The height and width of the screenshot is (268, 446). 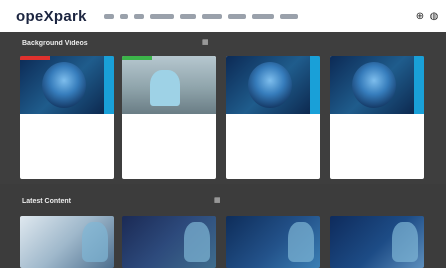 What do you see at coordinates (35, 58) in the screenshot?
I see `live-badge` at bounding box center [35, 58].